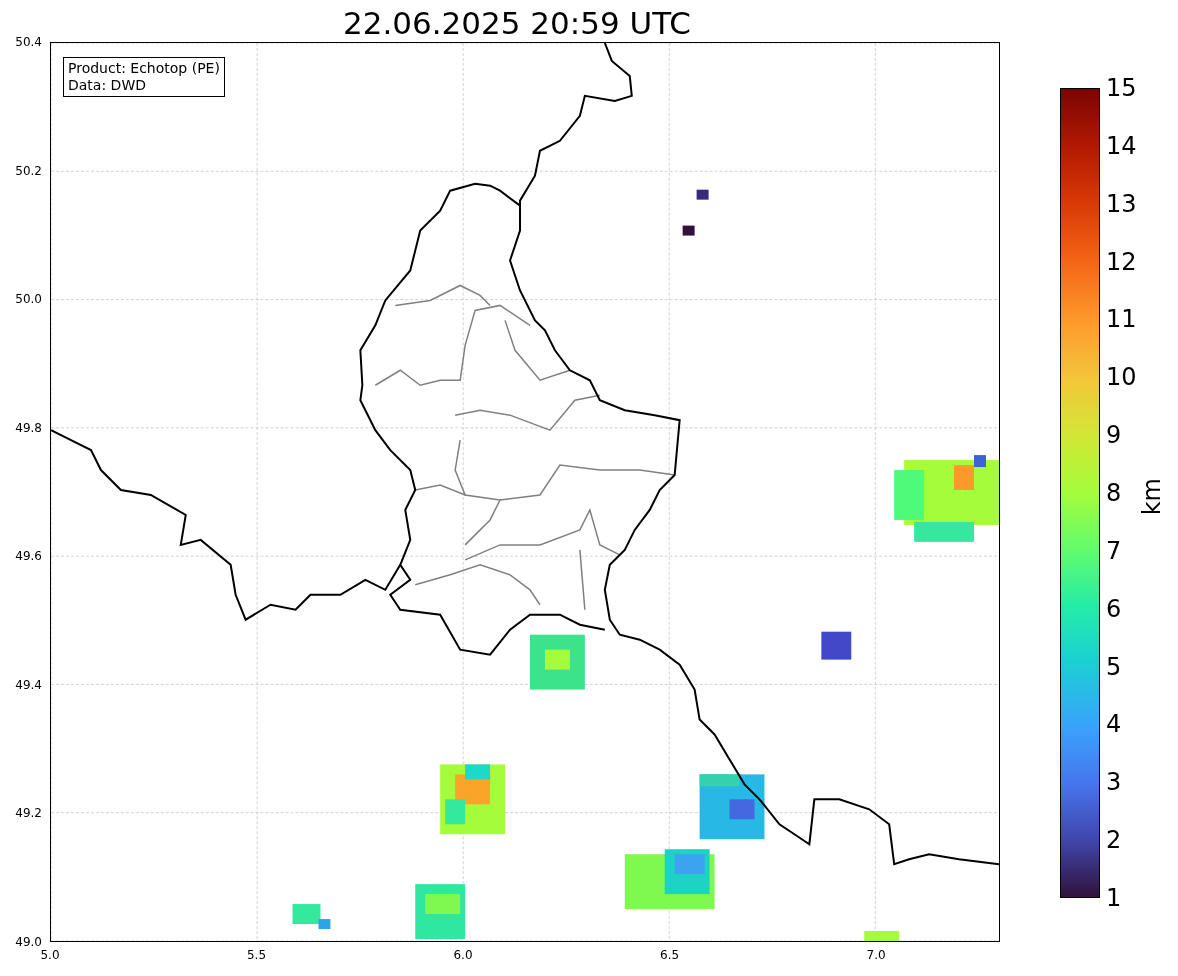 This screenshot has width=1178, height=976. What do you see at coordinates (28, 942) in the screenshot?
I see `y-tick-label: 49.0` at bounding box center [28, 942].